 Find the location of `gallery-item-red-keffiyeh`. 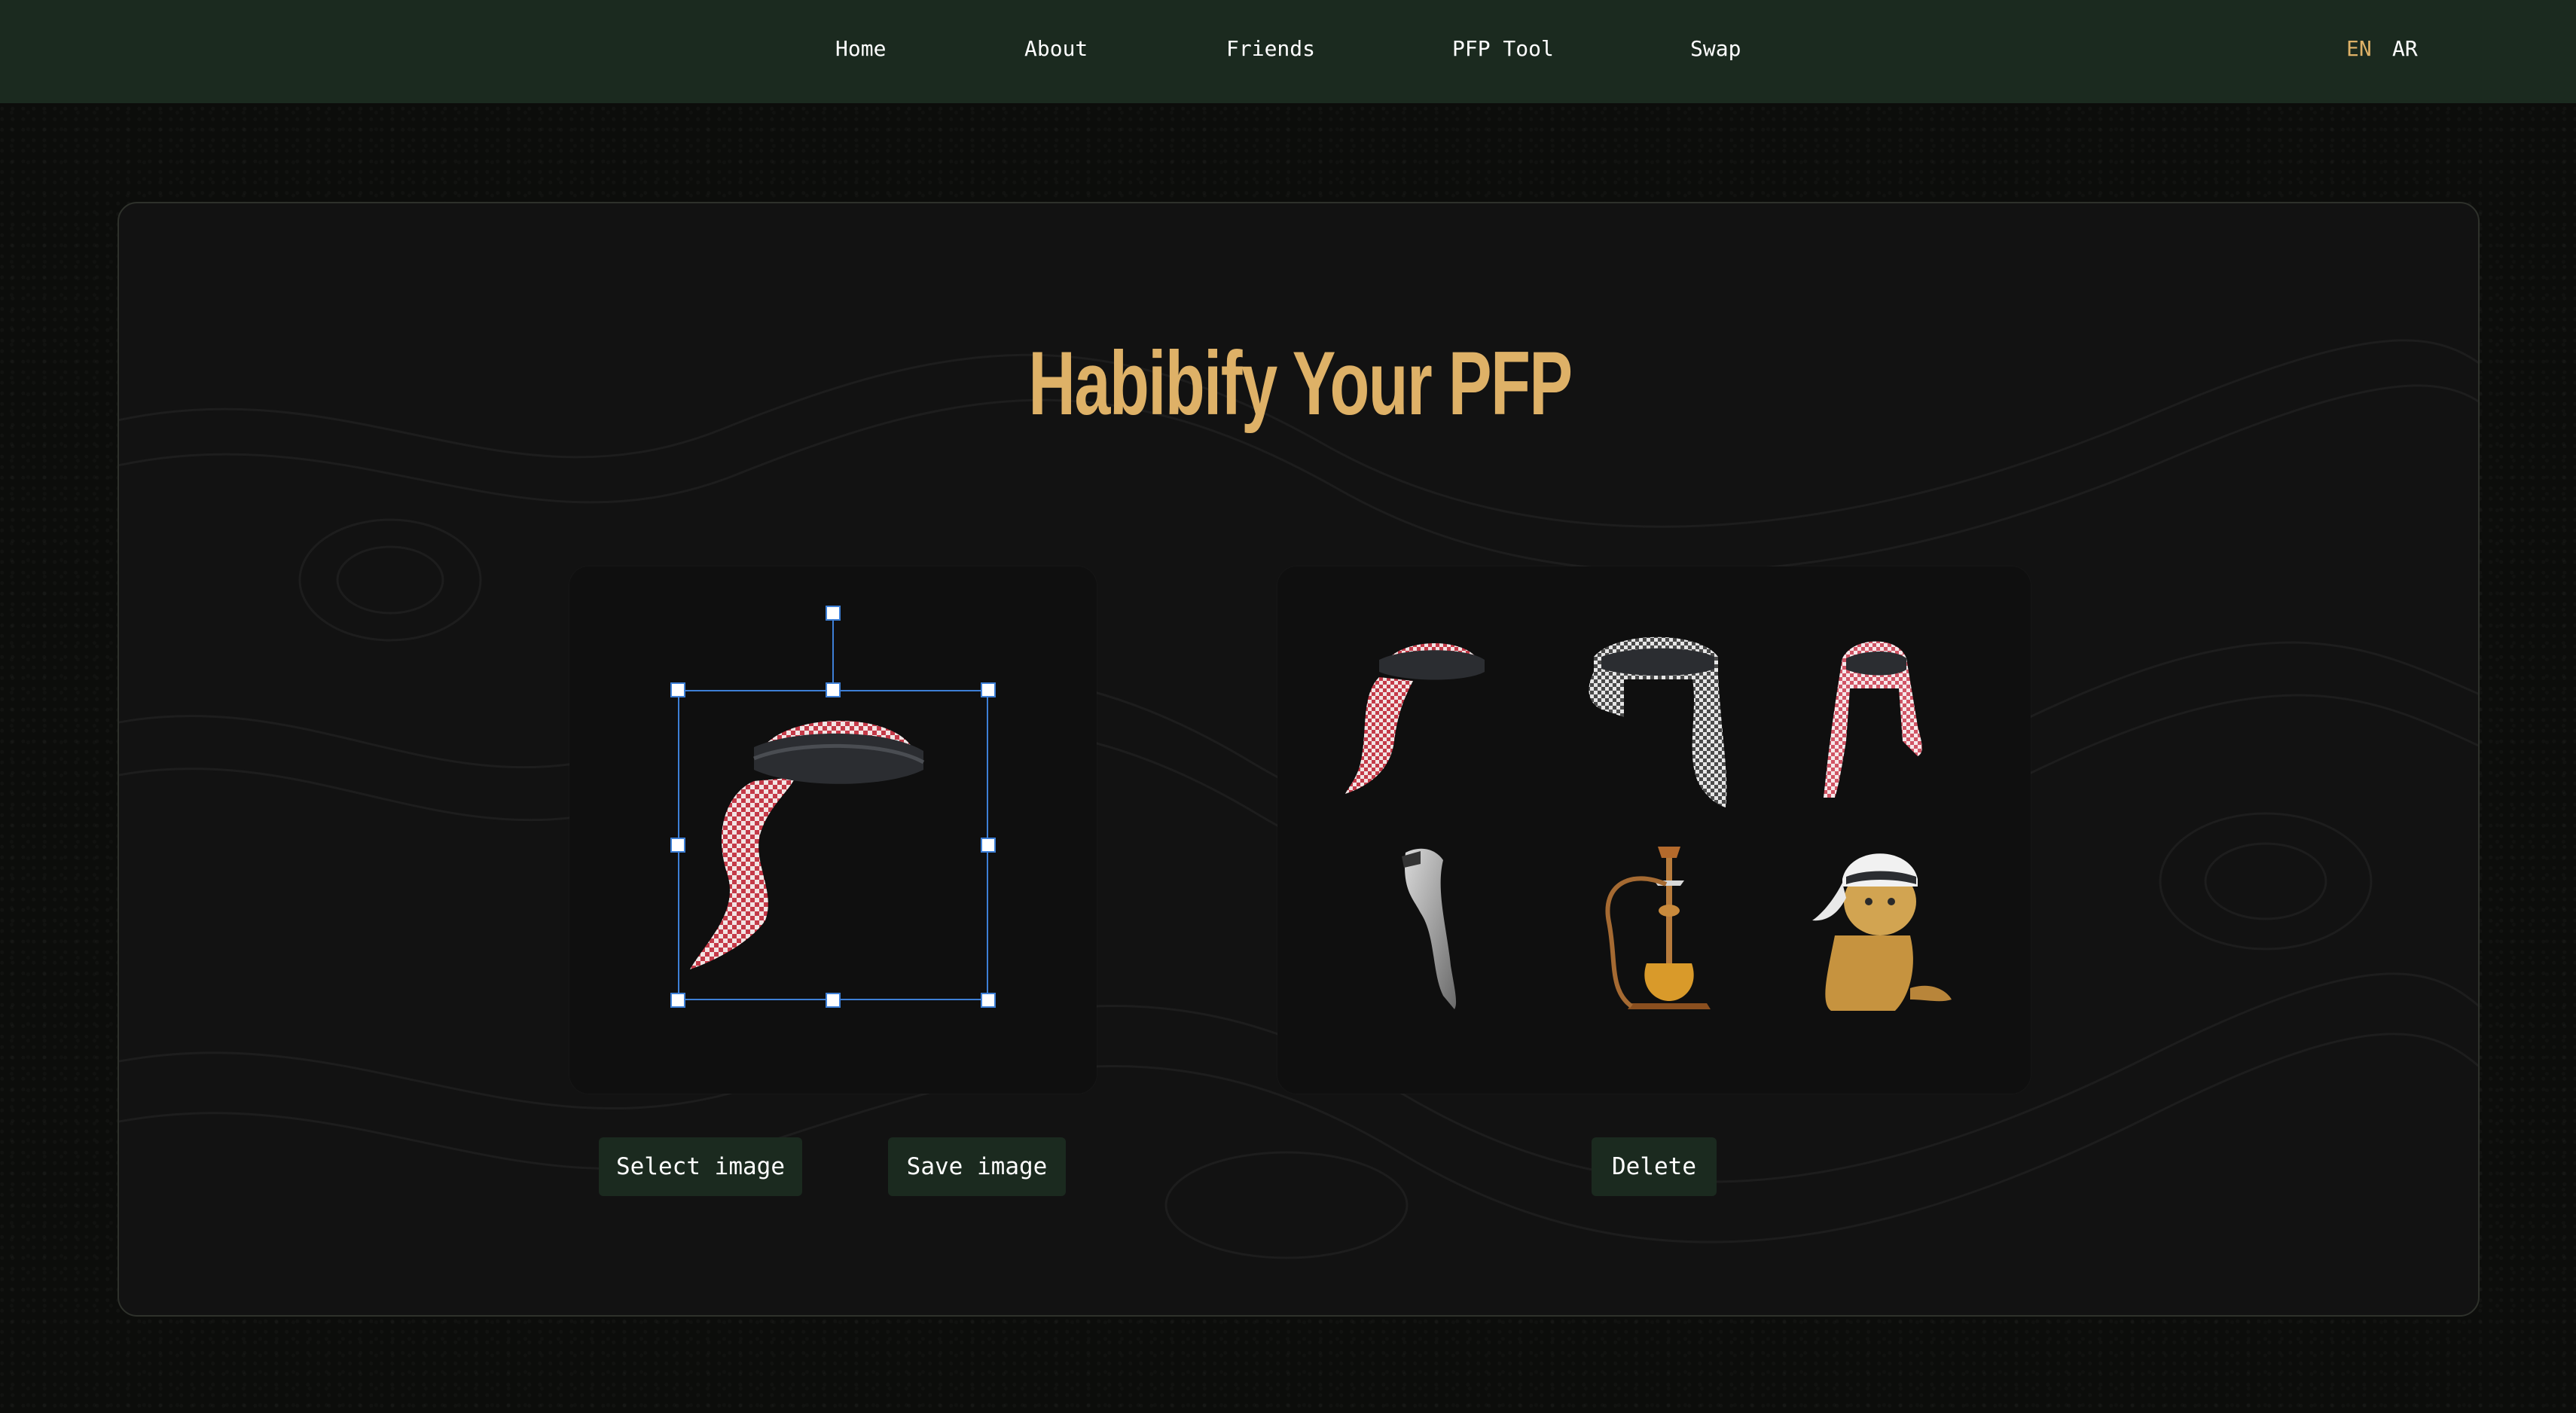

gallery-item-red-keffiyeh is located at coordinates (1421, 718).